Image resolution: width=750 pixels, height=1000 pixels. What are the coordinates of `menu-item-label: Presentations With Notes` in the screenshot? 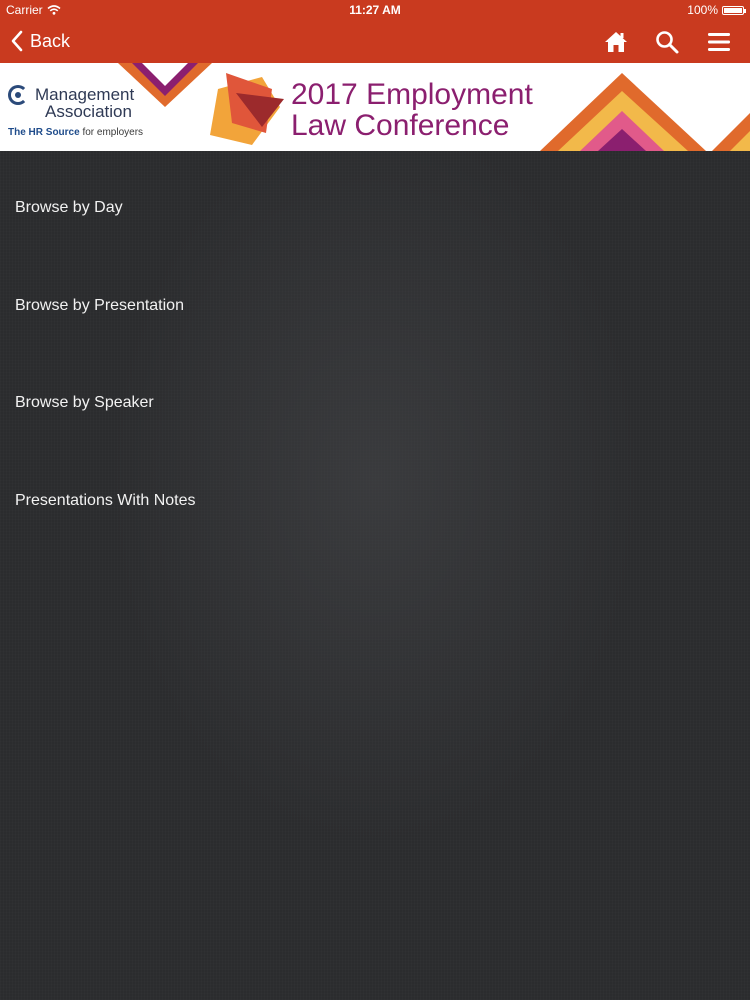 It's located at (105, 500).